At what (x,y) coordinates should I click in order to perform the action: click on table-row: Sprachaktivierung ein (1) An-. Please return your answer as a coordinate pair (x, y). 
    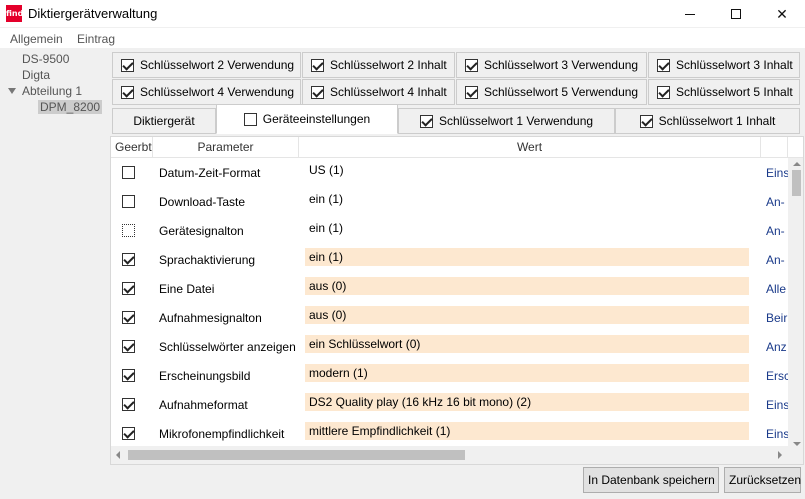
    Looking at the image, I should click on (451, 259).